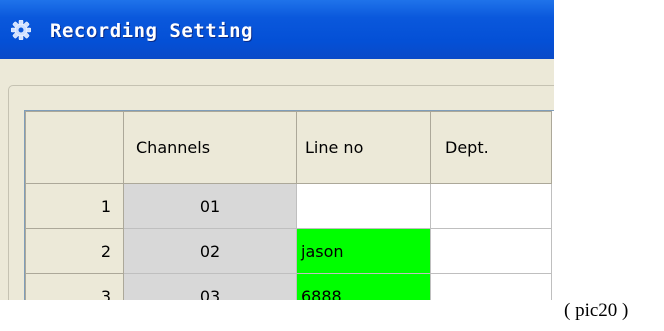  I want to click on line-no-cell, so click(363, 206).